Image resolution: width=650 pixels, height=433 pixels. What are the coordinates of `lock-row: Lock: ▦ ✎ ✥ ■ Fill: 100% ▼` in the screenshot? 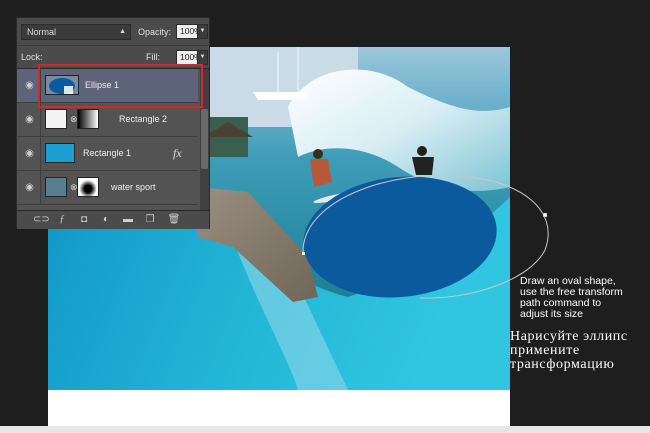 It's located at (113, 68).